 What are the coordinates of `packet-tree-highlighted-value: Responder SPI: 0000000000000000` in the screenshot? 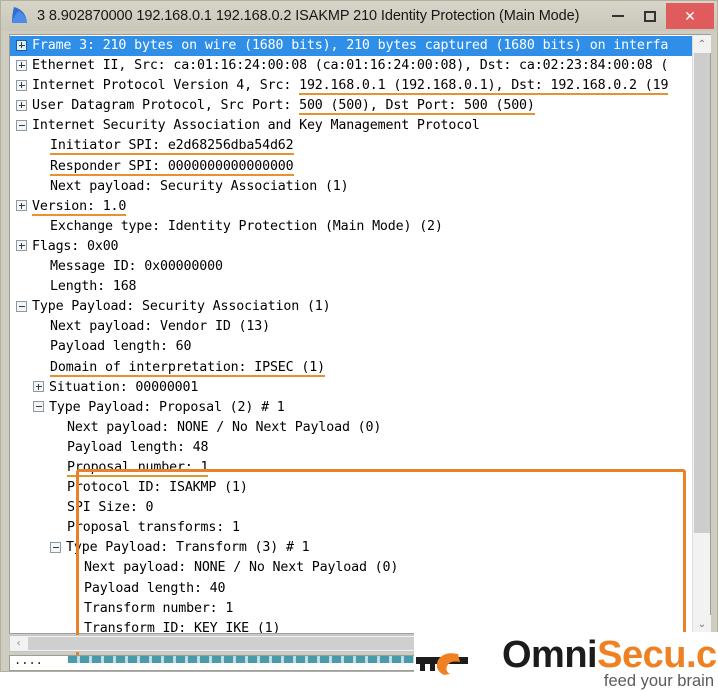 It's located at (172, 167).